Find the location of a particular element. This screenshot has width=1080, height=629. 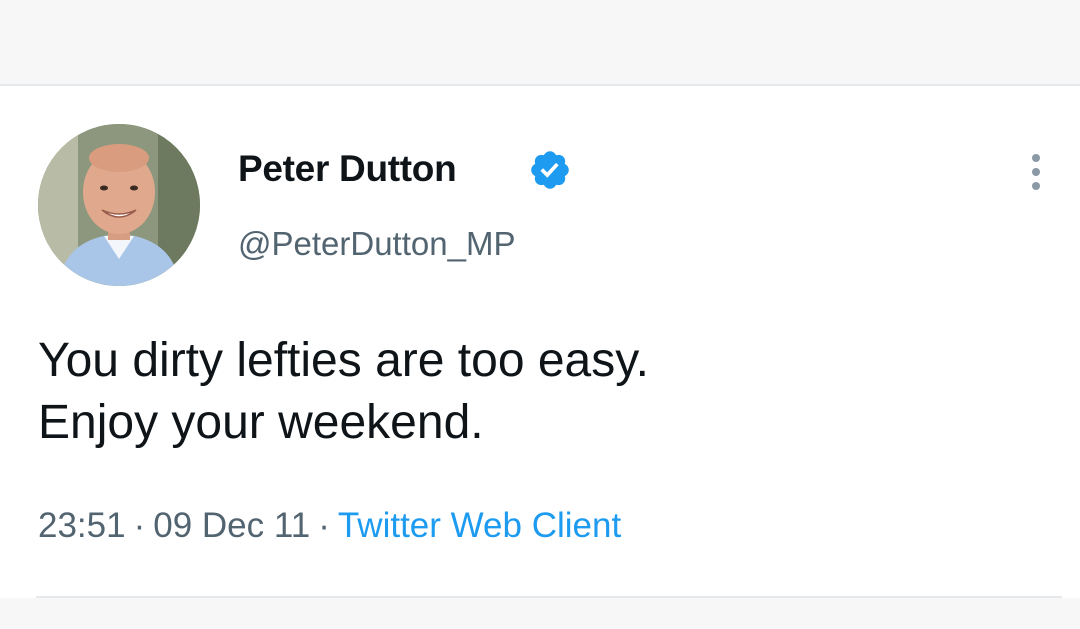

header-band is located at coordinates (540, 43).